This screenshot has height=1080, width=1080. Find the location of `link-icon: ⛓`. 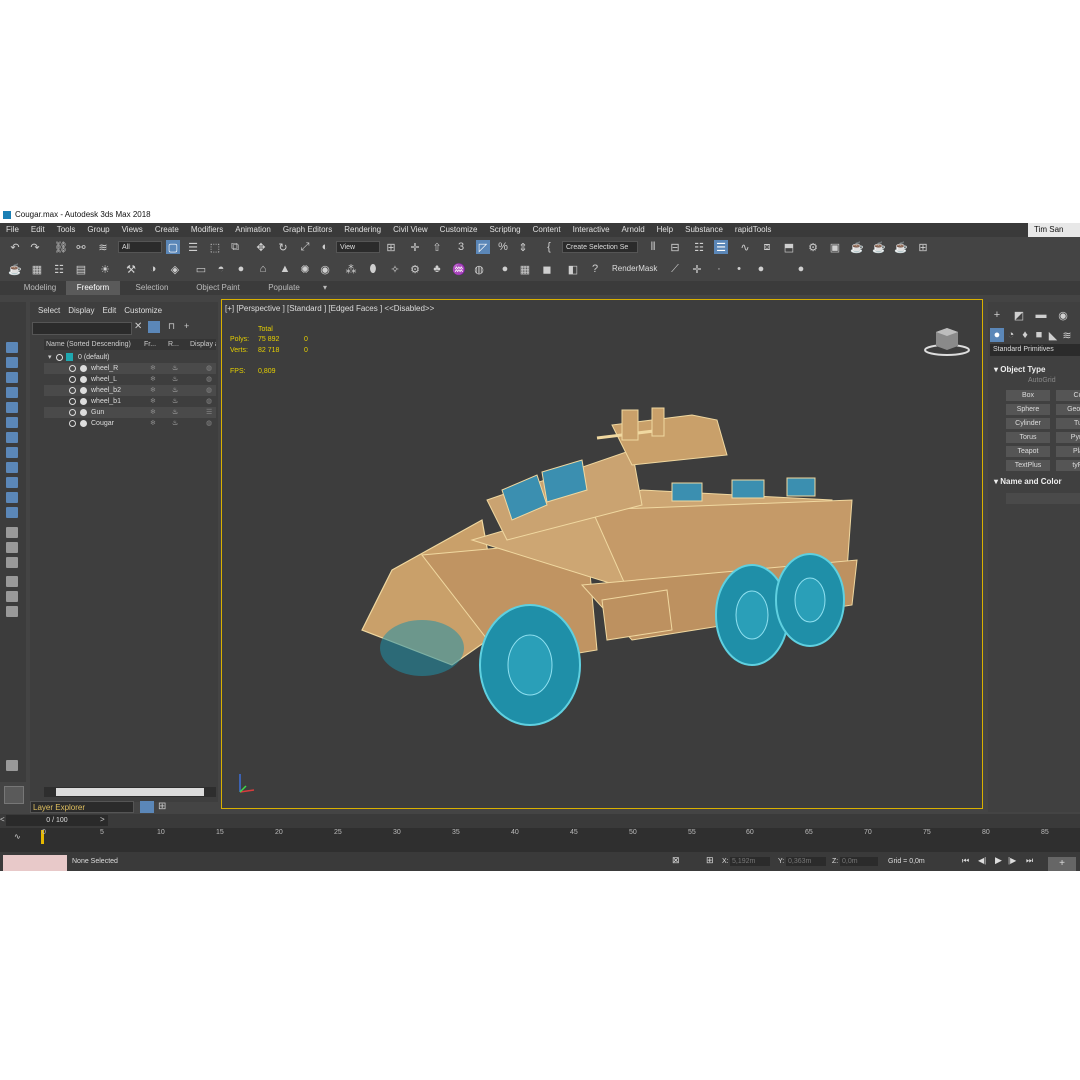

link-icon: ⛓ is located at coordinates (61, 247).